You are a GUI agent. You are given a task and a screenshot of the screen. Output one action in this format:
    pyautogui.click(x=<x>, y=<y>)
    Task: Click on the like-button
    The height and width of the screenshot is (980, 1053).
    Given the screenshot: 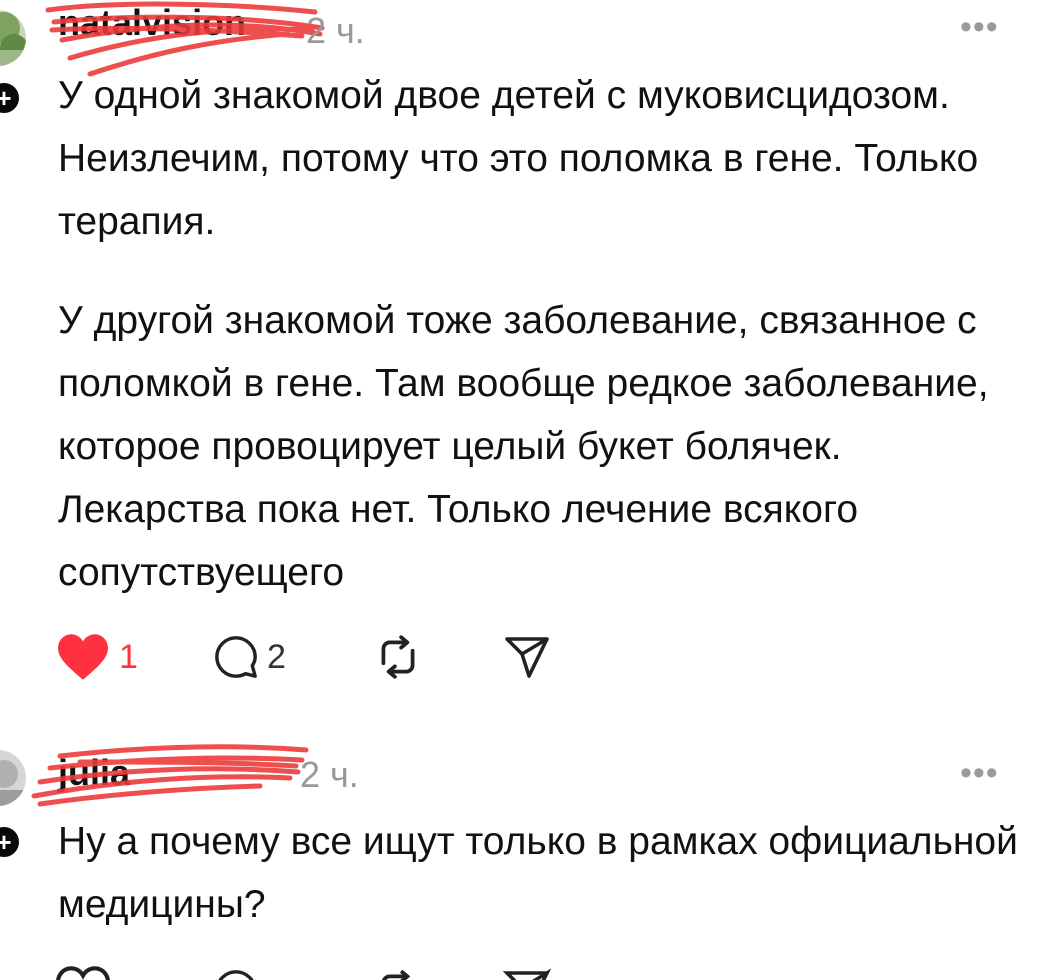 What is the action you would take?
    pyautogui.click(x=83, y=973)
    